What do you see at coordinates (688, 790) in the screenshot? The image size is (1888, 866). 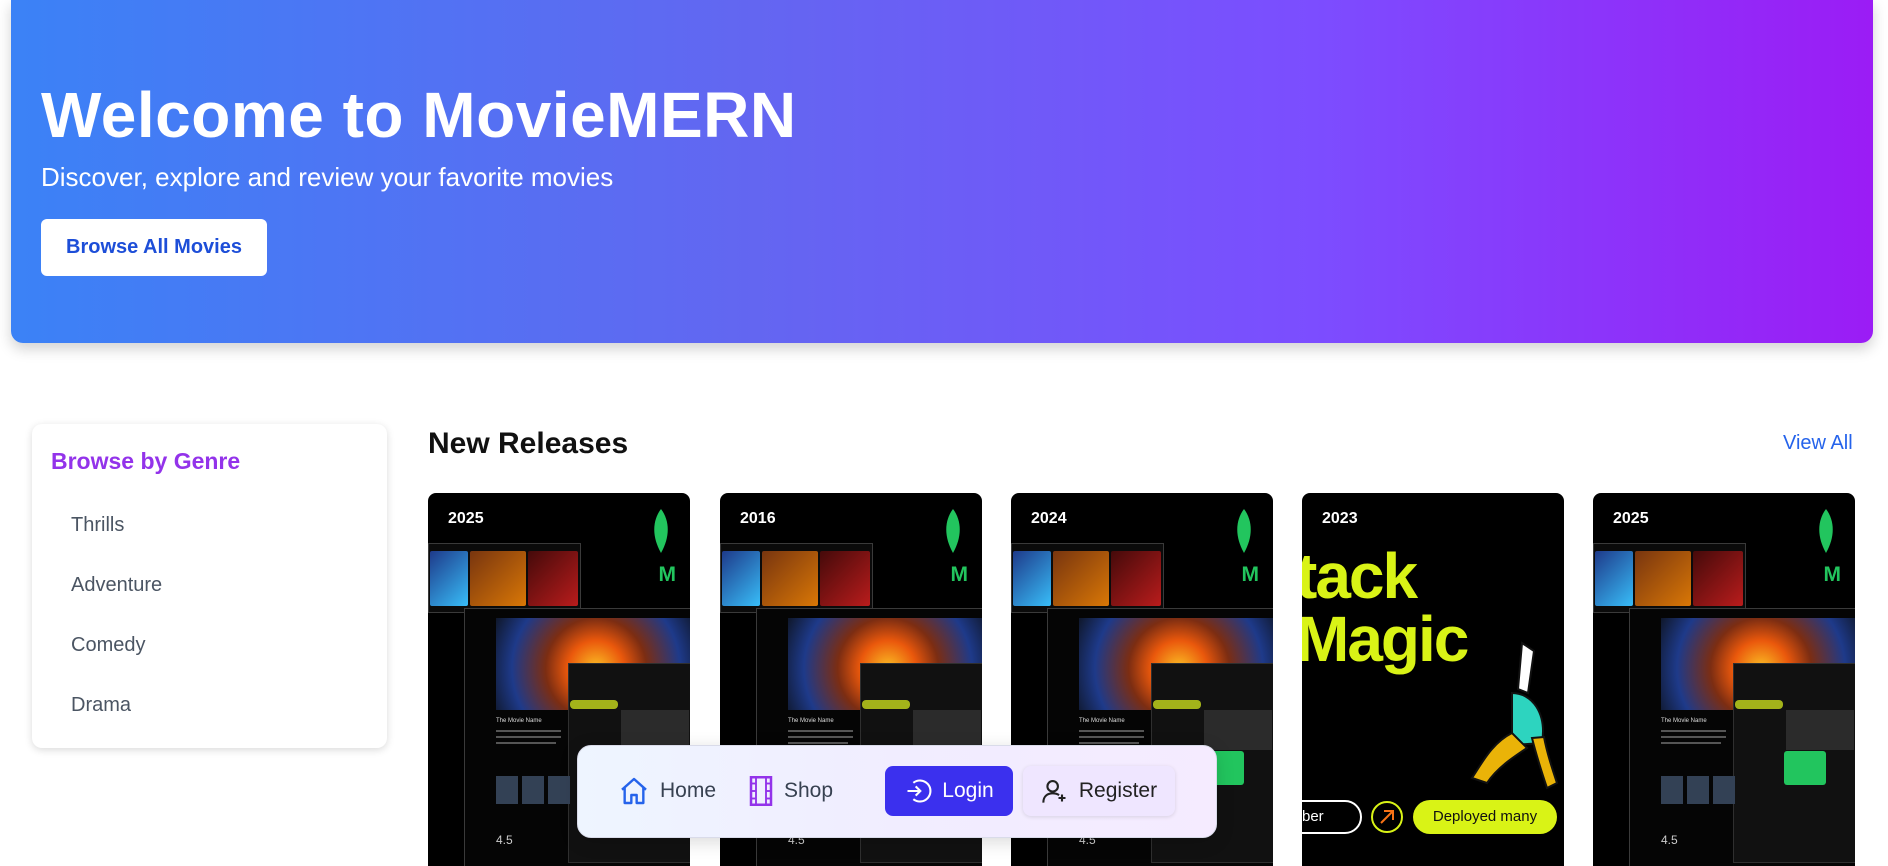 I see `nav-home-label: Home` at bounding box center [688, 790].